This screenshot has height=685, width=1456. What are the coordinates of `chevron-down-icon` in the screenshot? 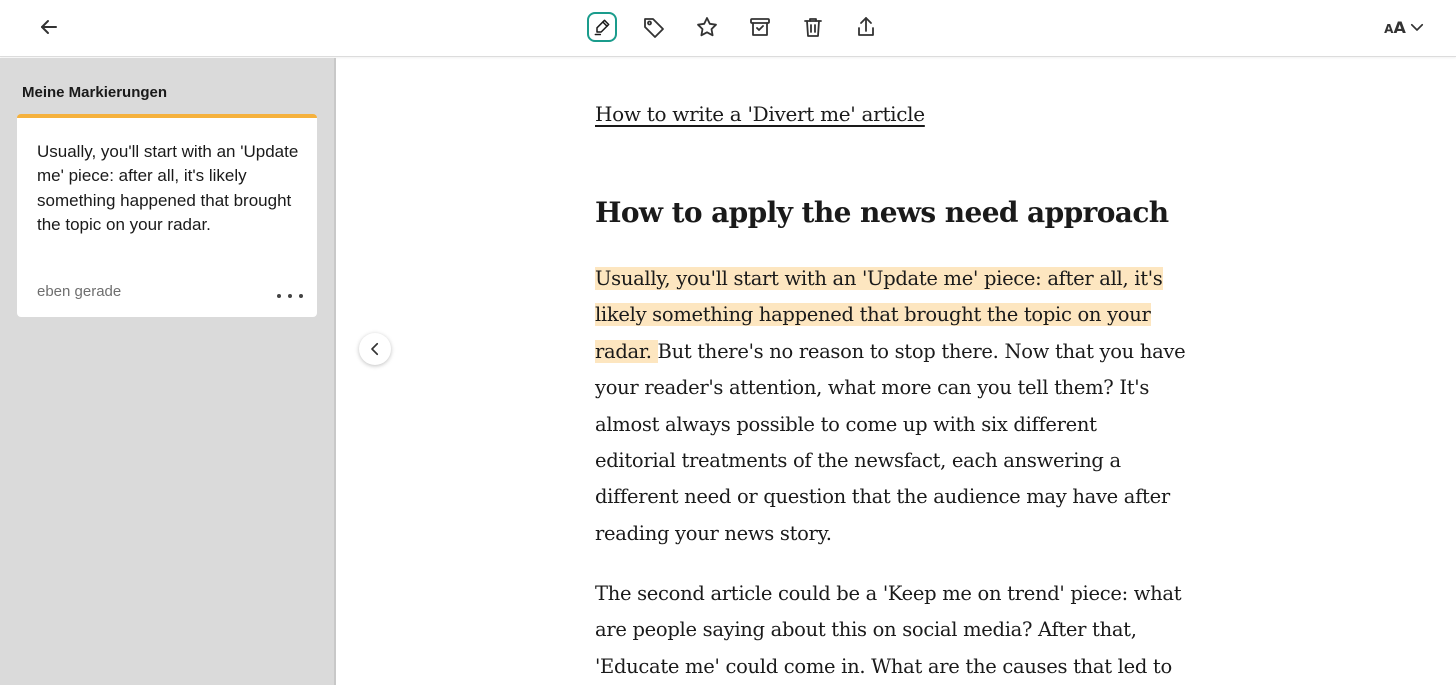 It's located at (1416, 27).